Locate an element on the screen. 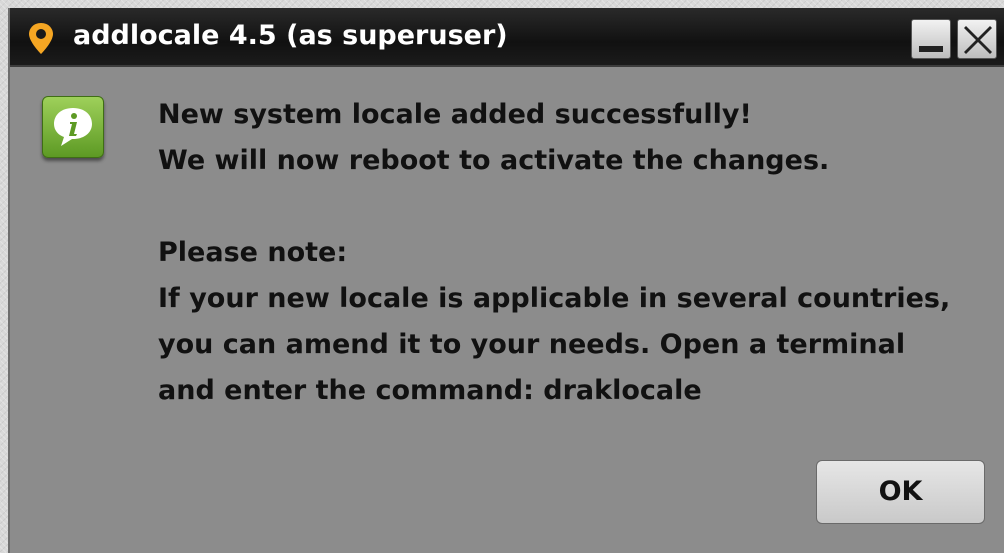  message-line: New system locale added successfully! is located at coordinates (455, 114).